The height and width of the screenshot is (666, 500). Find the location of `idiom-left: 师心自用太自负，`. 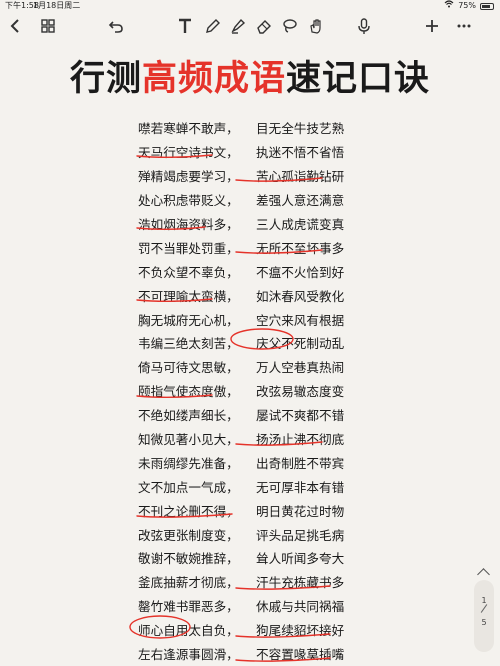

idiom-left: 师心自用太自负， is located at coordinates (188, 631).